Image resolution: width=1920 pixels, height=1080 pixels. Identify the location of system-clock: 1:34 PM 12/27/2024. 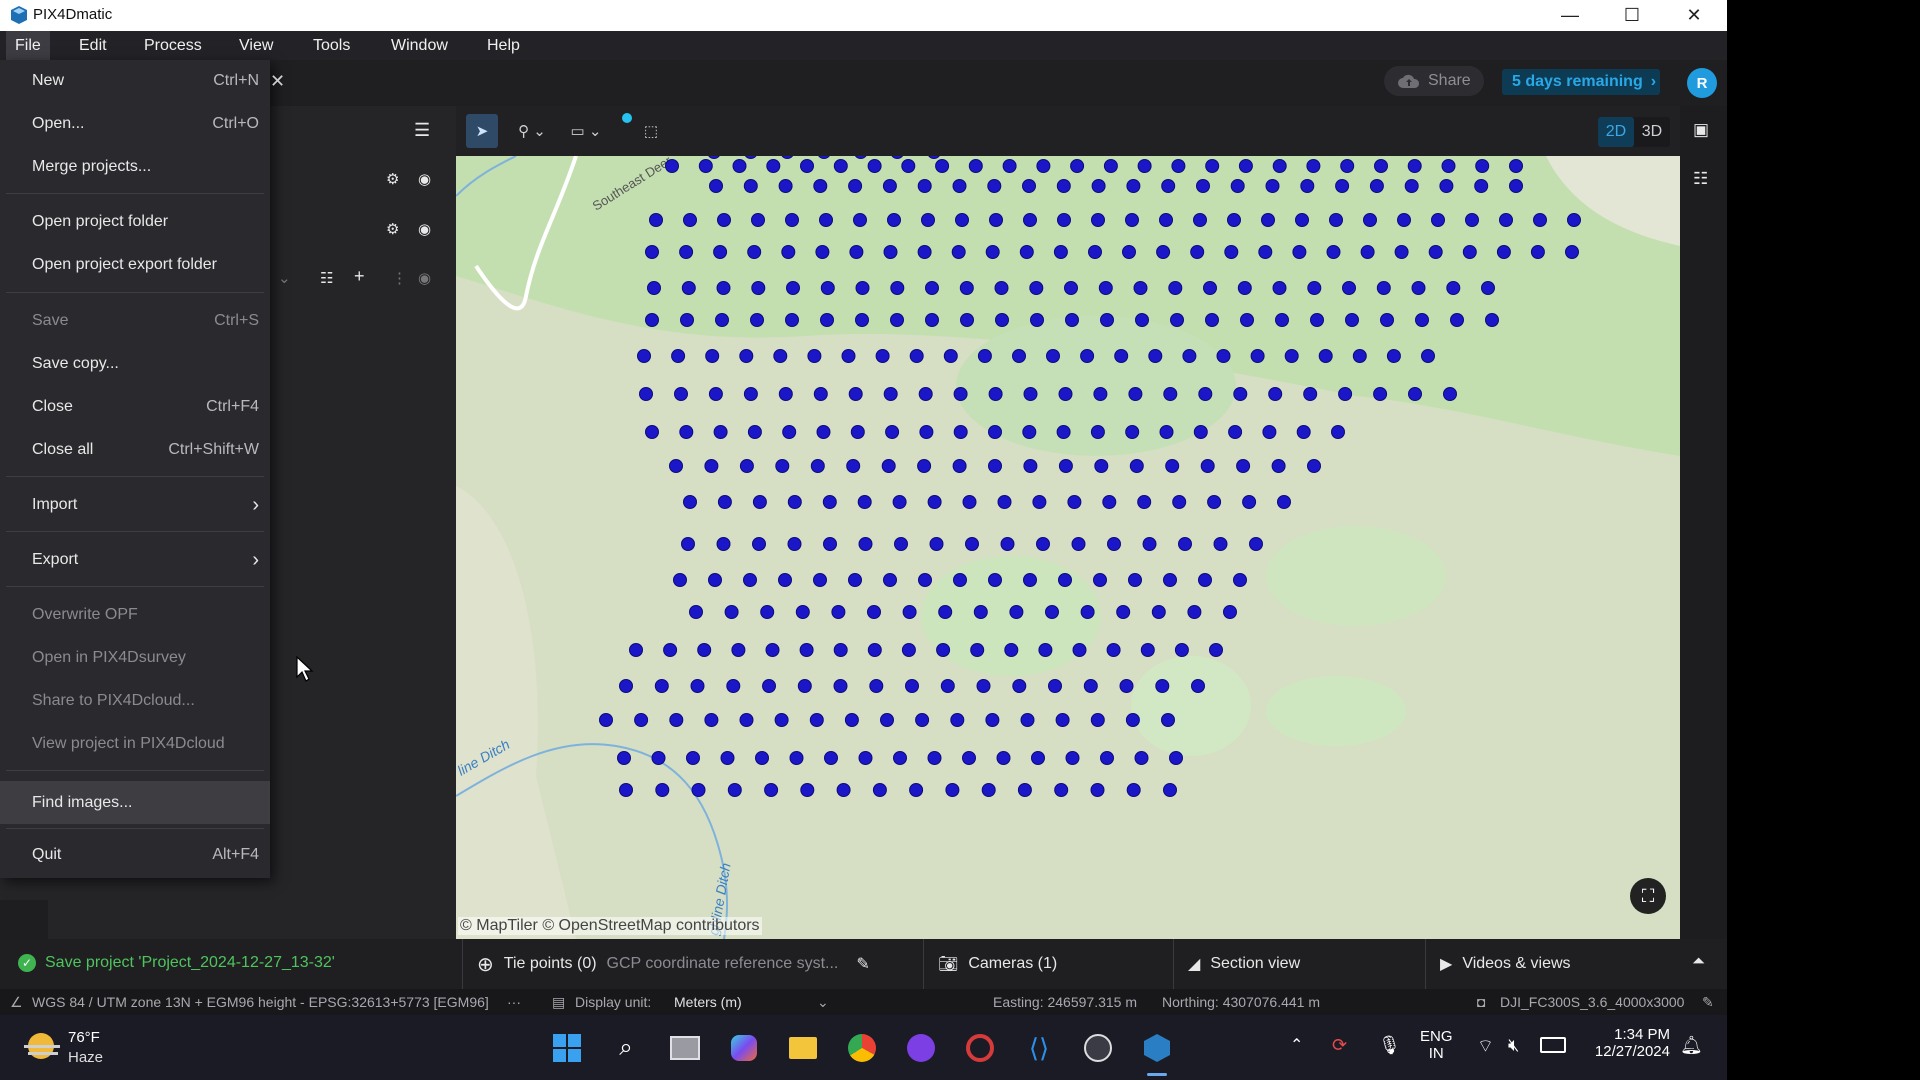
(1626, 1043).